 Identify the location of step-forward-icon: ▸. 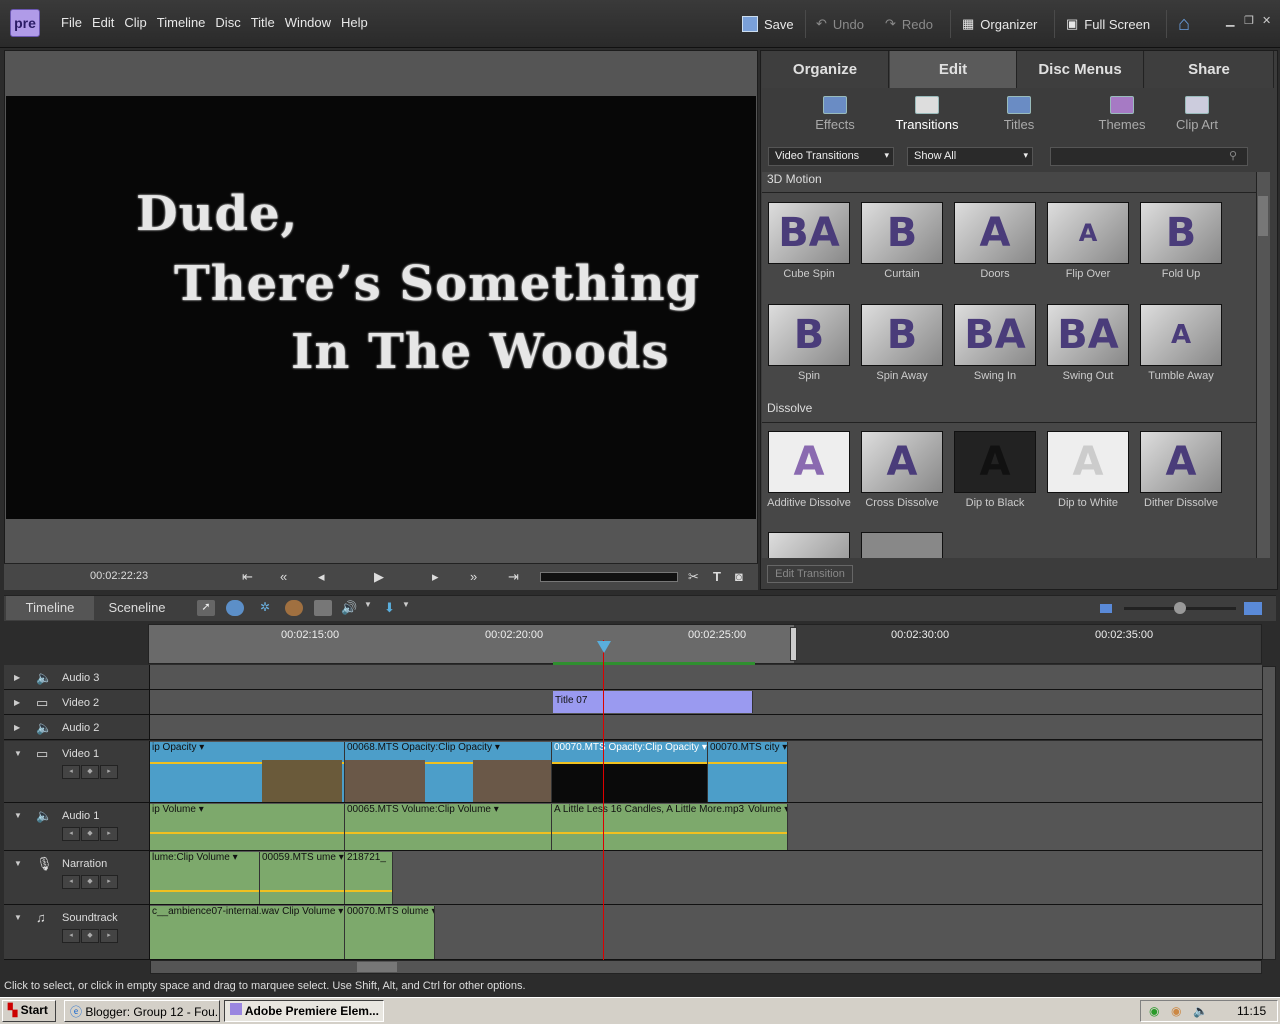
(435, 577).